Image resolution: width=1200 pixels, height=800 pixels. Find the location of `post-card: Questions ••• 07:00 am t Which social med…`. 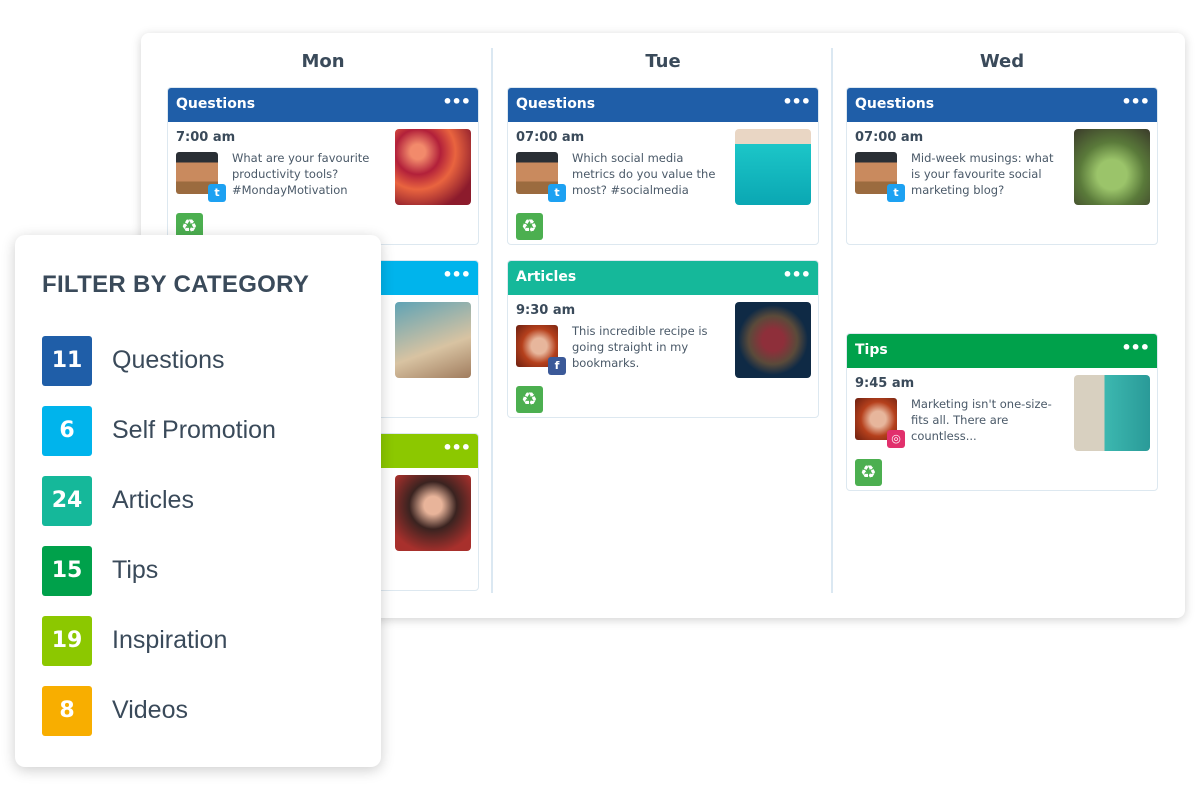

post-card: Questions ••• 07:00 am t Which social med… is located at coordinates (663, 166).